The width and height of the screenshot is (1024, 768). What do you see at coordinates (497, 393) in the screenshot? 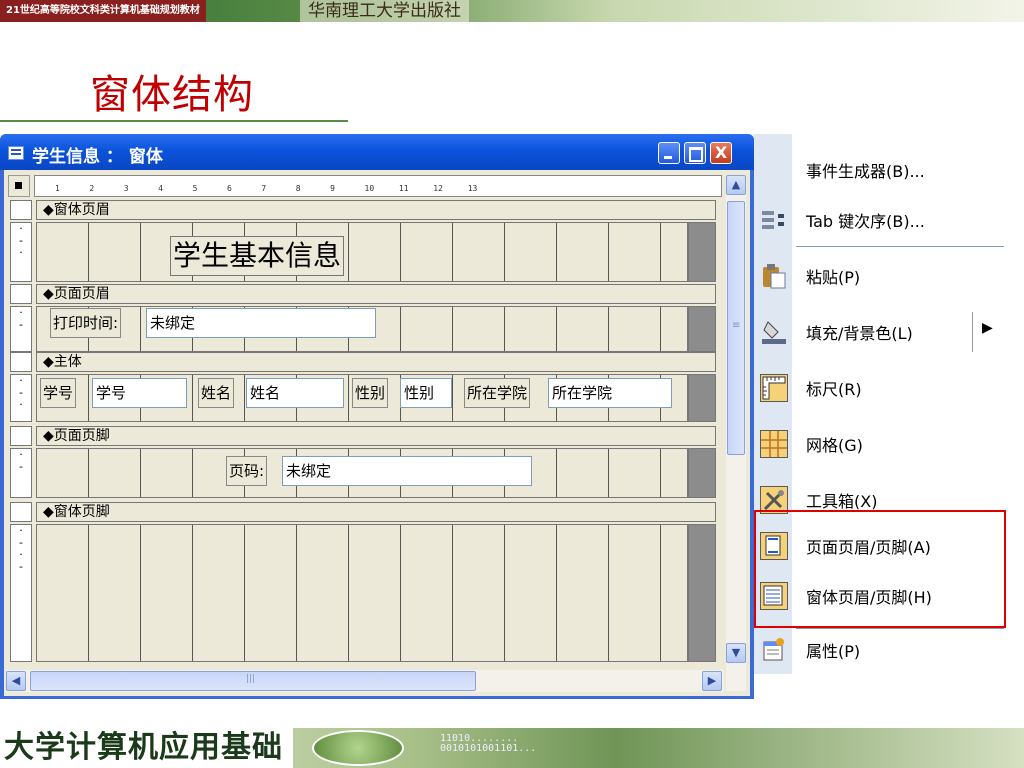
I see `college-label: 所在学院` at bounding box center [497, 393].